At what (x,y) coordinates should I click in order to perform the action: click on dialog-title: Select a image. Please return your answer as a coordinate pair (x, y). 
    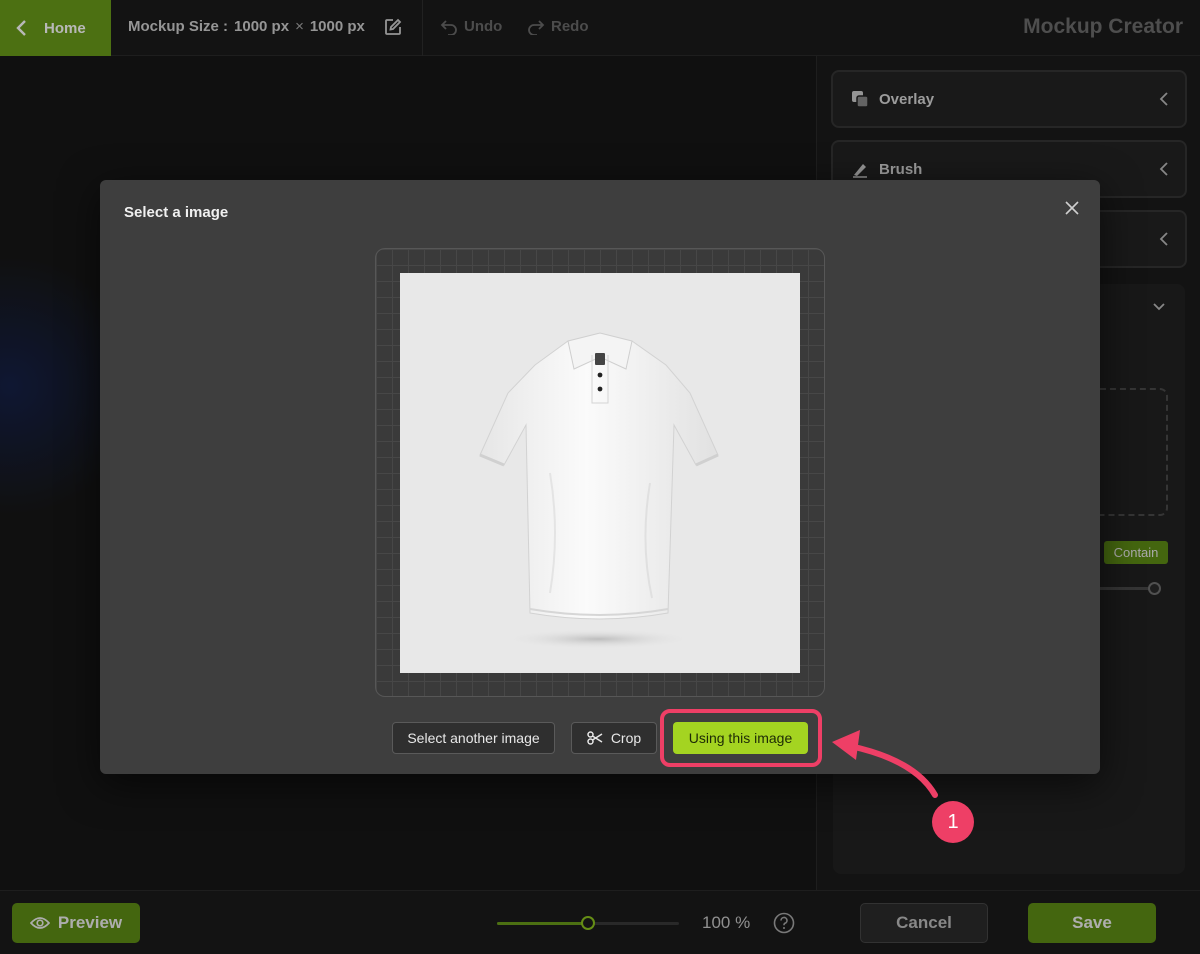
    Looking at the image, I should click on (176, 212).